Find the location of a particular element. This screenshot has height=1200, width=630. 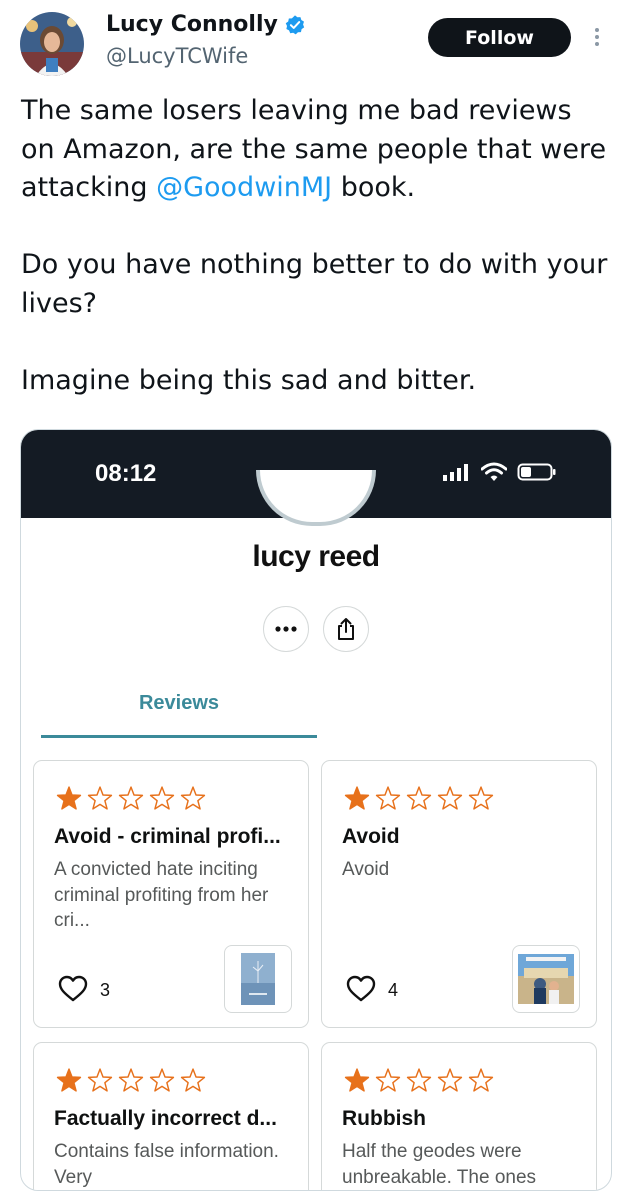

battery-icon is located at coordinates (536, 472).